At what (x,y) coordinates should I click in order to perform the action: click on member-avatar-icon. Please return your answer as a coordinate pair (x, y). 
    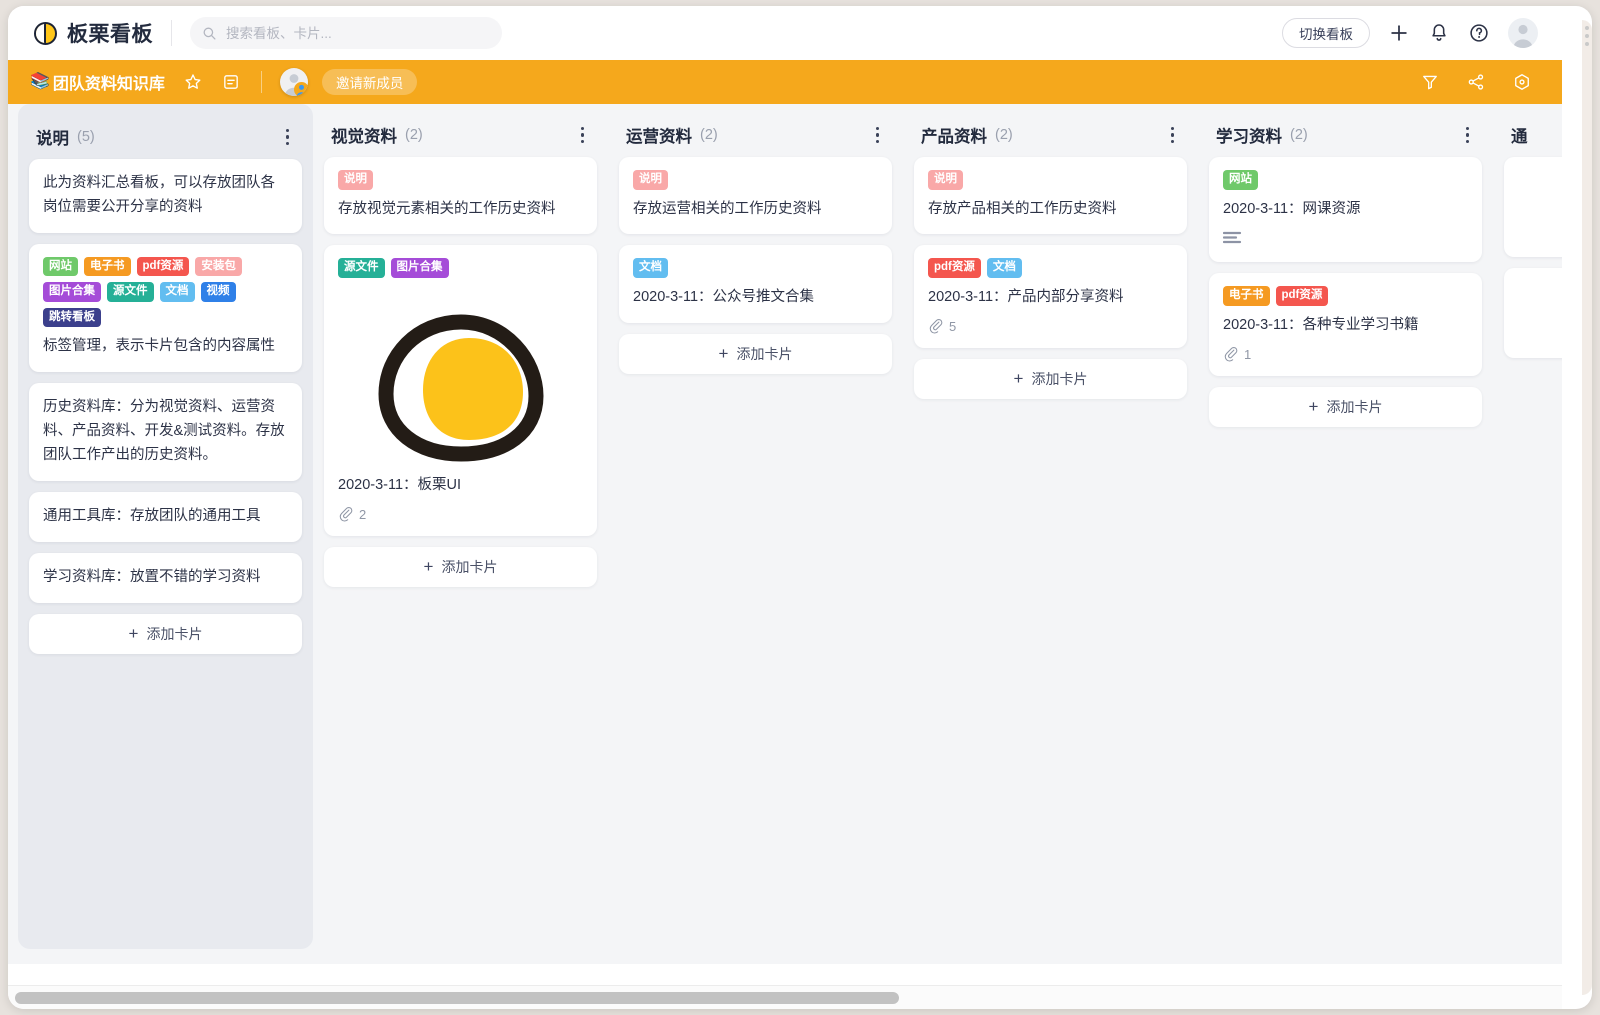
    Looking at the image, I should click on (293, 82).